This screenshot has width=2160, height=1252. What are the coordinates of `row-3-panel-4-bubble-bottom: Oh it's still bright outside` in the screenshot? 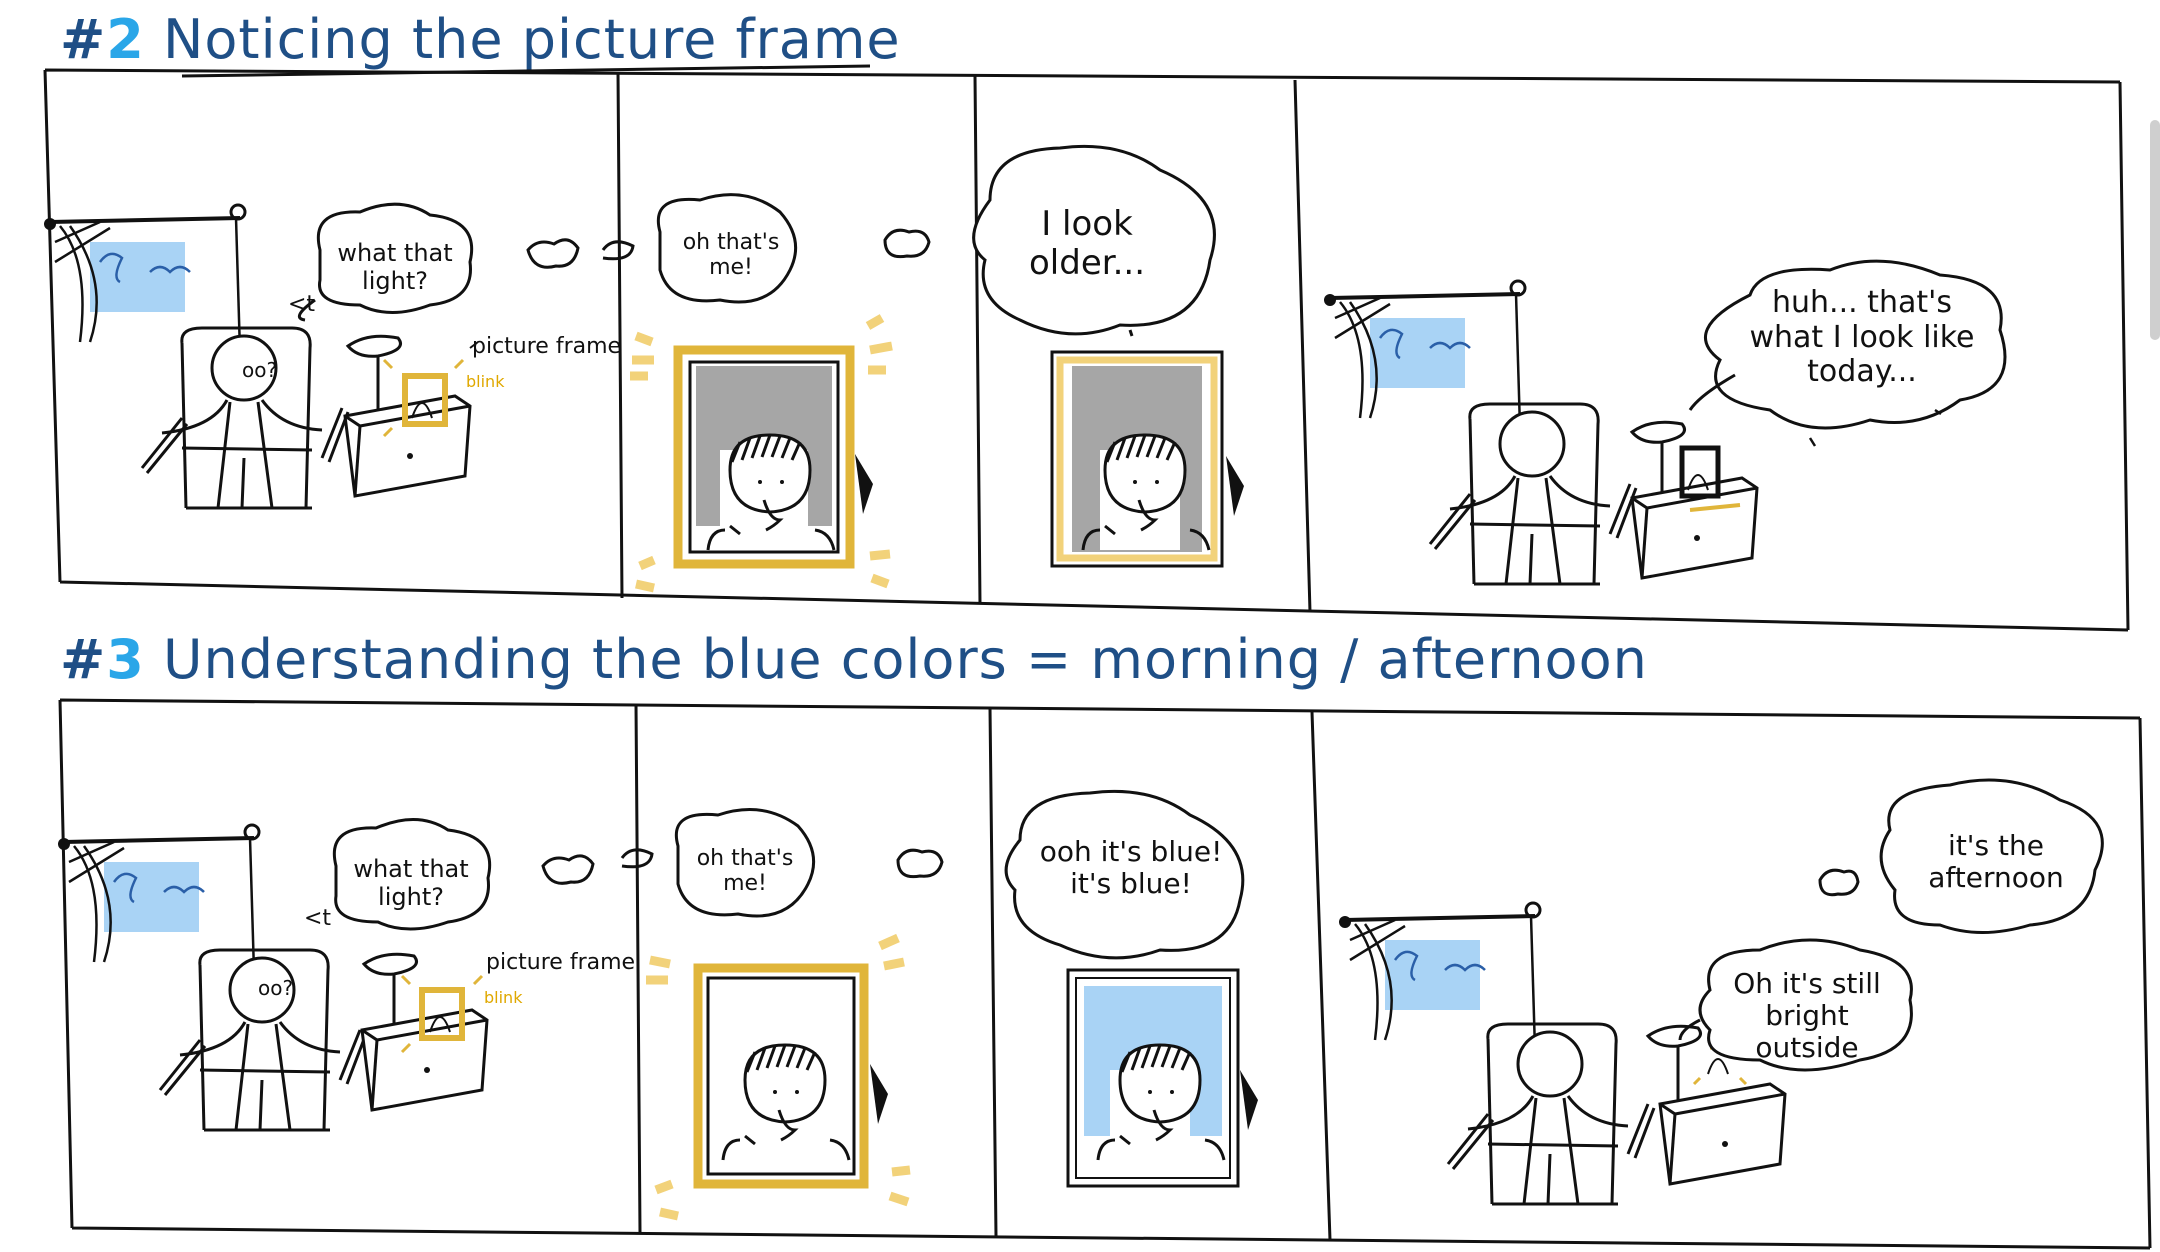 It's located at (1807, 1016).